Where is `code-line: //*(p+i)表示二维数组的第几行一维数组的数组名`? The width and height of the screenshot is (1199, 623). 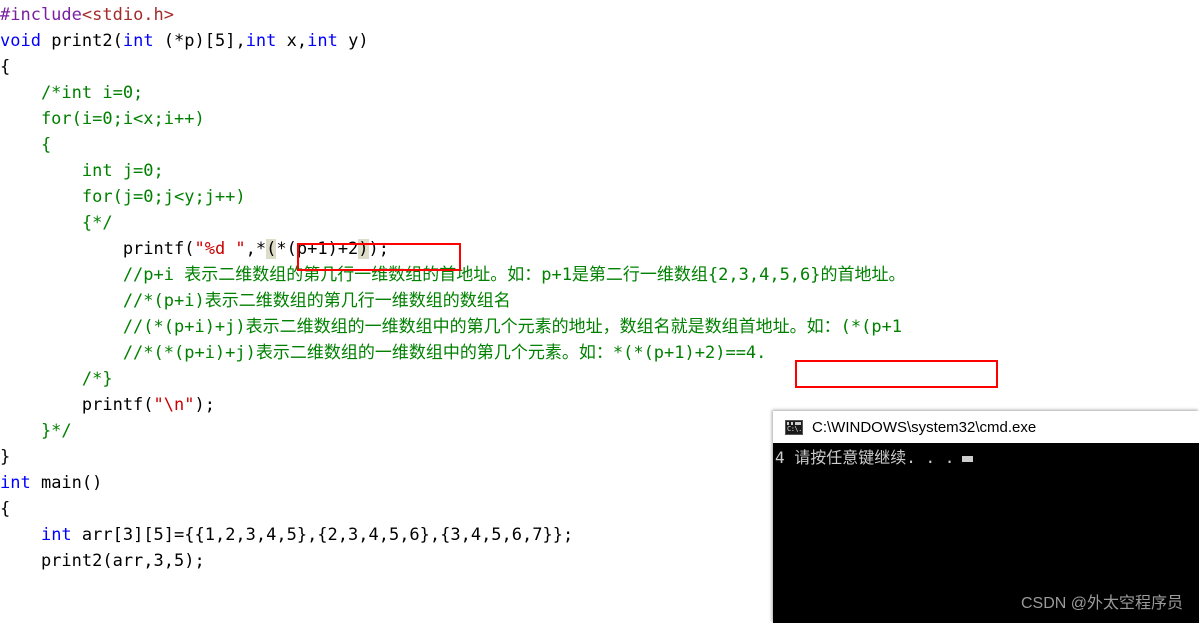
code-line: //*(p+i)表示二维数组的第几行一维数组的数组名 is located at coordinates (255, 301).